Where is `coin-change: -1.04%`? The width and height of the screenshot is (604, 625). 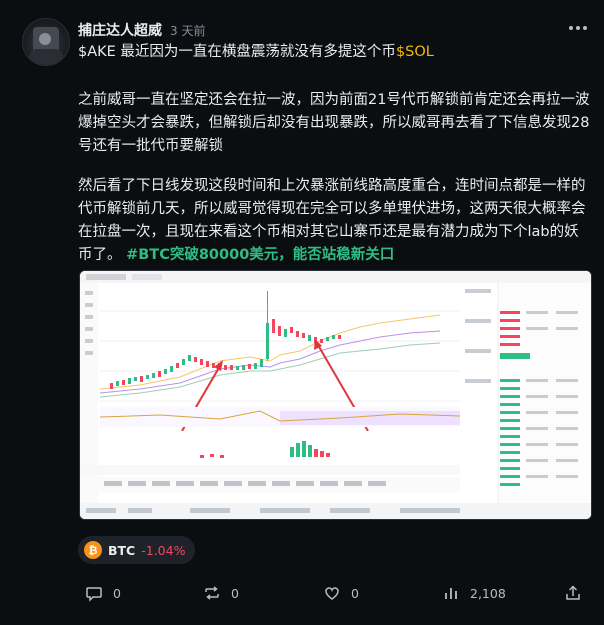 coin-change: -1.04% is located at coordinates (163, 550).